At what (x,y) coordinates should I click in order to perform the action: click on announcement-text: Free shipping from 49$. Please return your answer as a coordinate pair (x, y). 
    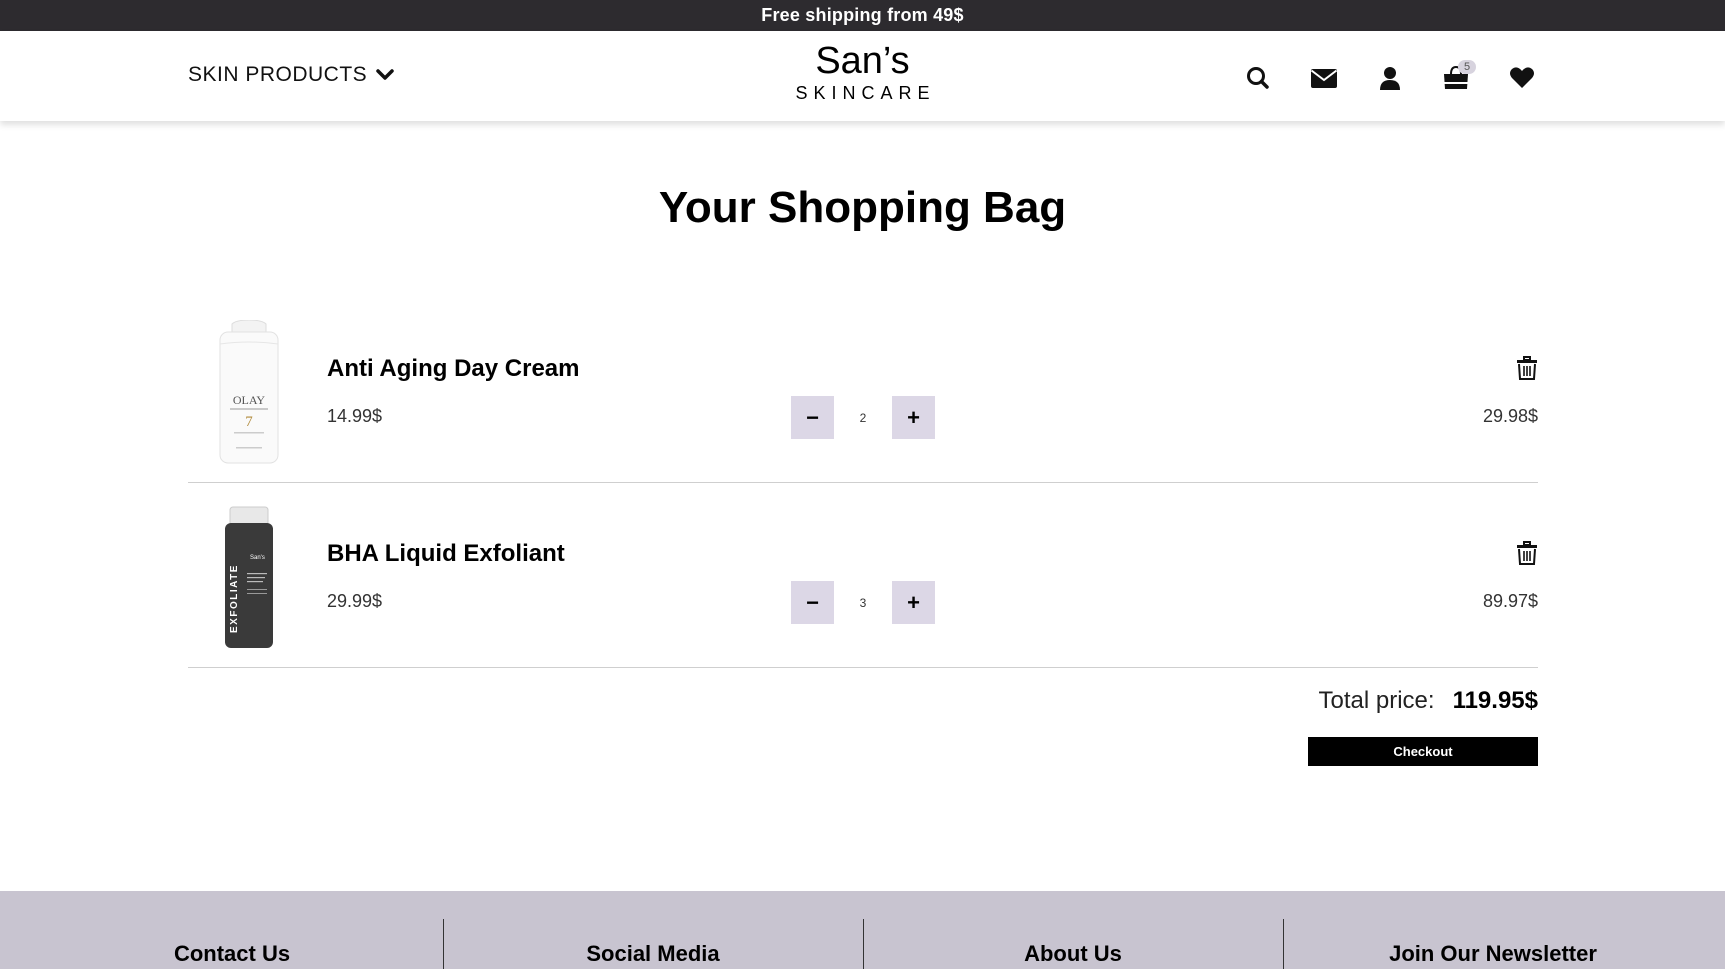
    Looking at the image, I should click on (862, 15).